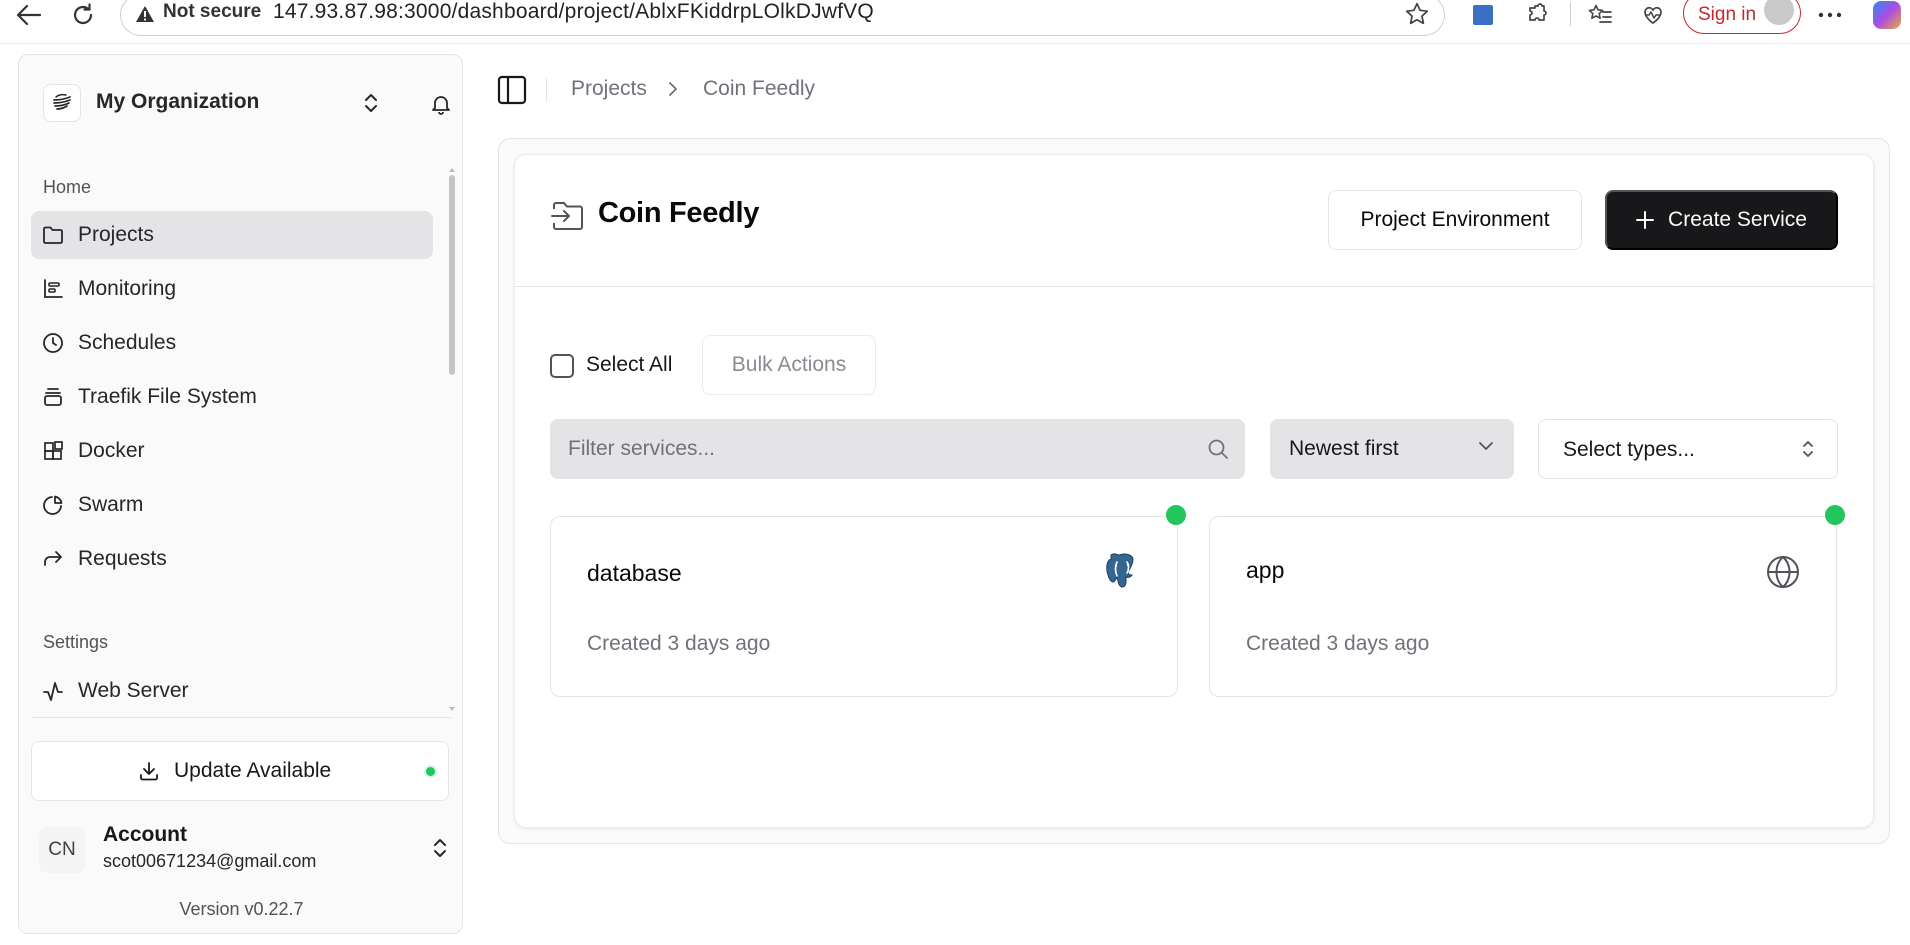 The image size is (1910, 945). Describe the element at coordinates (673, 89) in the screenshot. I see `chevron-right-icon` at that location.